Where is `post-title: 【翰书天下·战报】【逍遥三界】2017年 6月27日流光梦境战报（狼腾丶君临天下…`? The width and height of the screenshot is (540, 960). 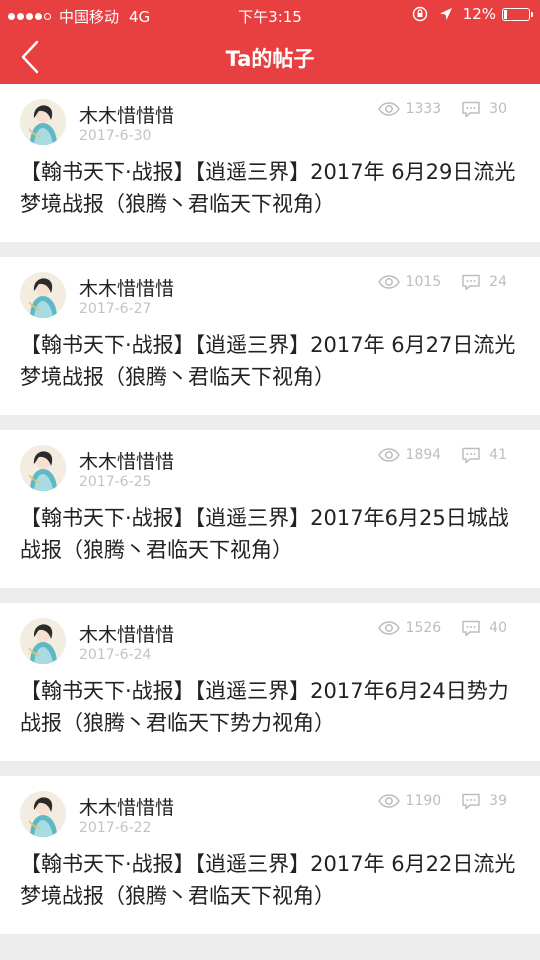 post-title: 【翰书天下·战报】【逍遥三界】2017年 6月27日流光梦境战报（狼腾丶君临天下… is located at coordinates (270, 361).